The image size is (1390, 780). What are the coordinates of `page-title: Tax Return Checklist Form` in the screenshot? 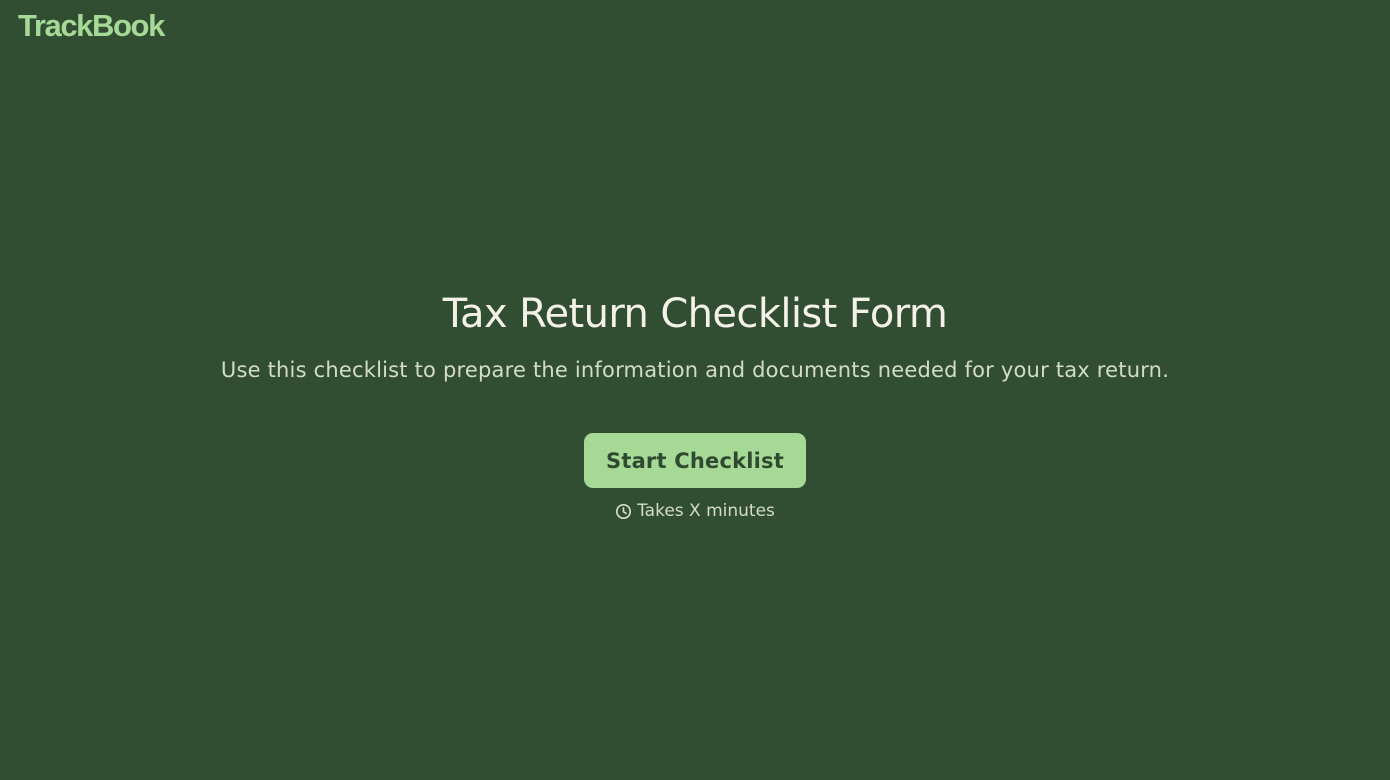 It's located at (695, 314).